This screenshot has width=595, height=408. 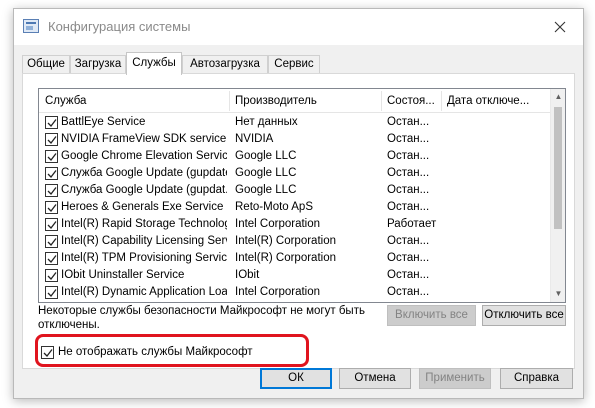 I want to click on vertical-scrollbar: ▲ ▼, so click(x=557, y=195).